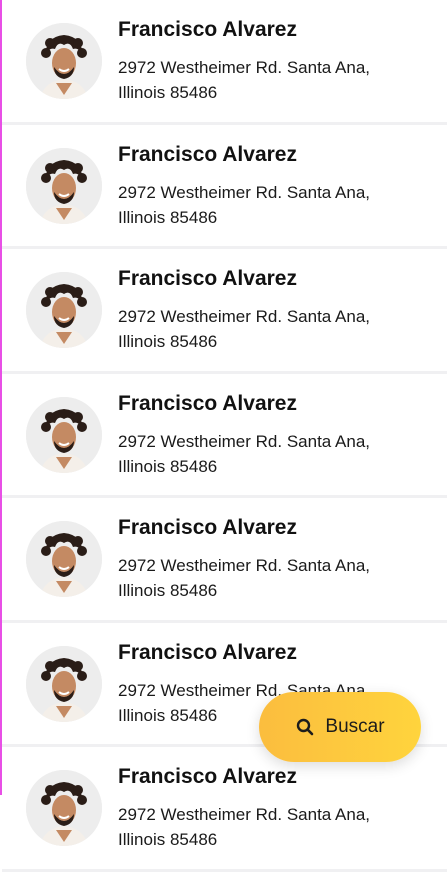 The height and width of the screenshot is (872, 447). I want to click on search-button: Buscar, so click(340, 727).